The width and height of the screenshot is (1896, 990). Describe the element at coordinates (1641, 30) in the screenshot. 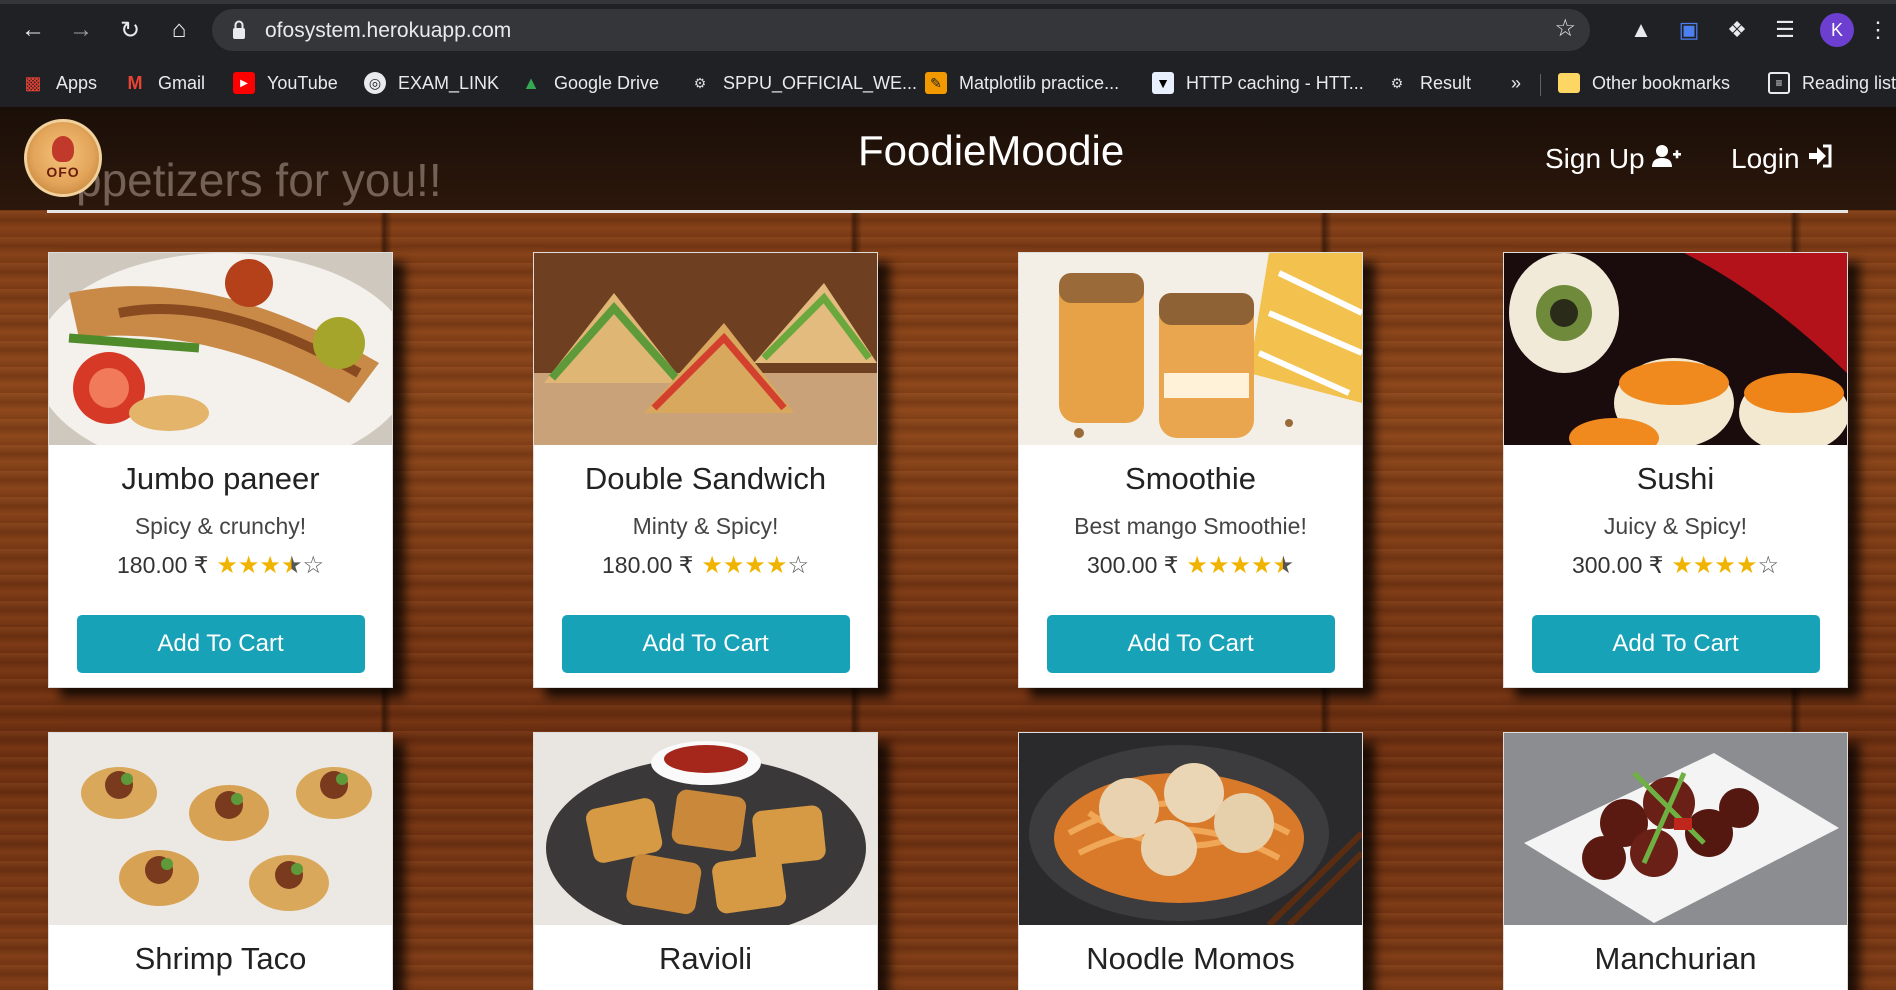

I see `extension-triangle-icon: ▲` at that location.